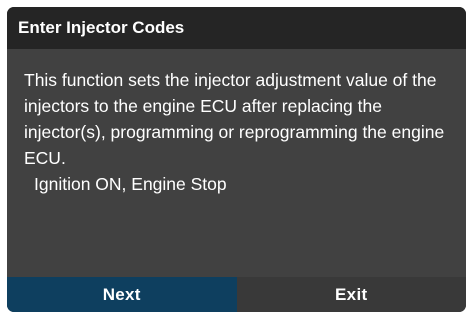  Describe the element at coordinates (236, 28) in the screenshot. I see `dialog-title: Enter Injector Codes` at that location.